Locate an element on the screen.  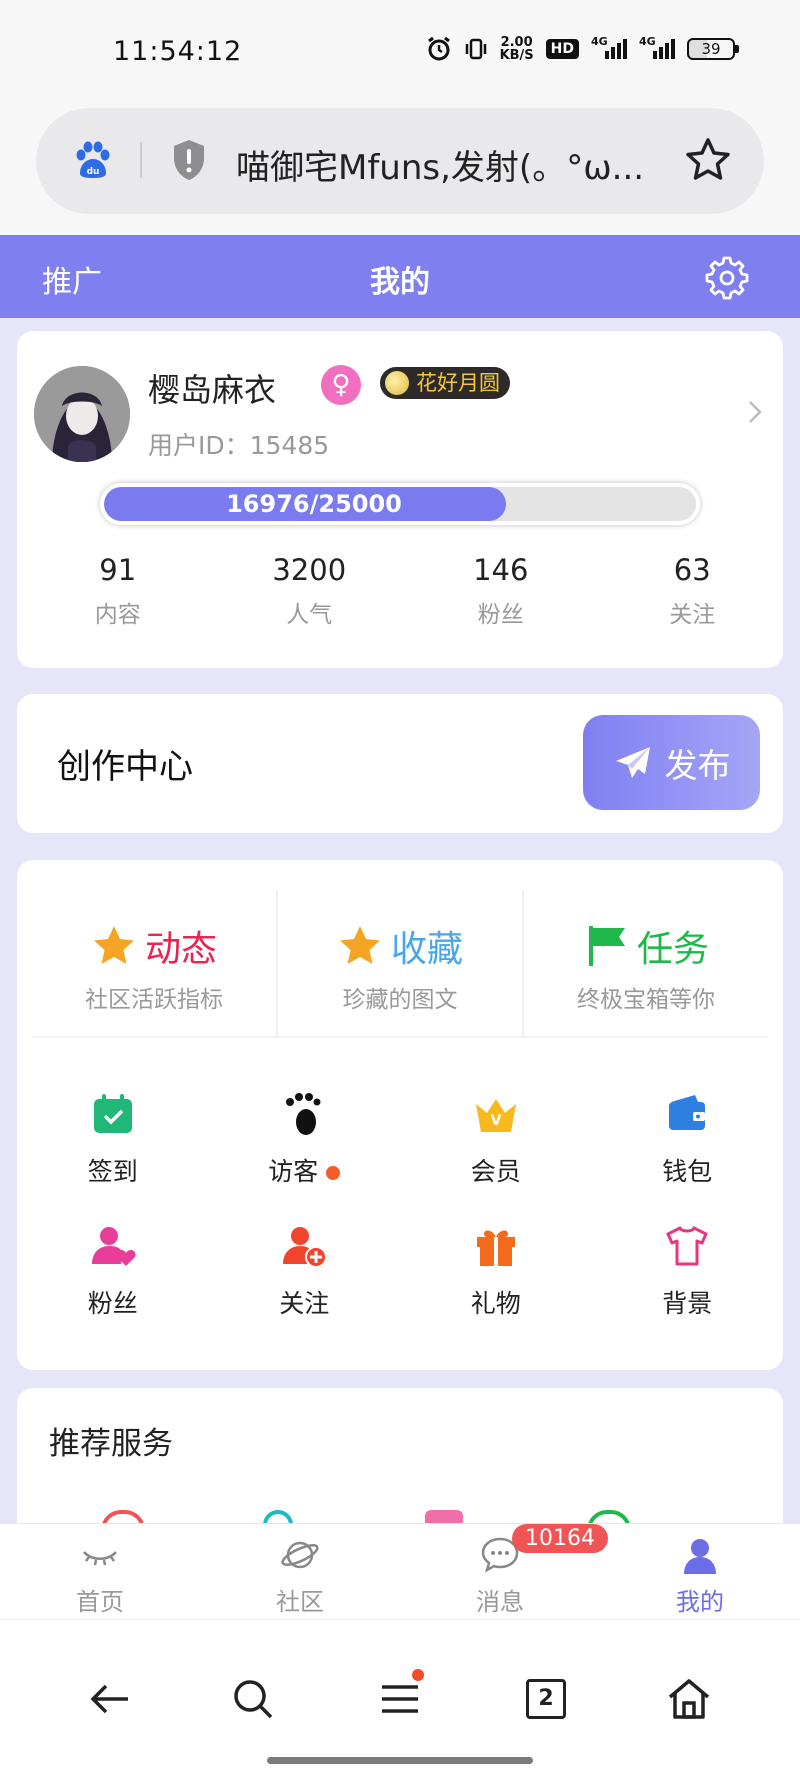
home-icon is located at coordinates (689, 1699).